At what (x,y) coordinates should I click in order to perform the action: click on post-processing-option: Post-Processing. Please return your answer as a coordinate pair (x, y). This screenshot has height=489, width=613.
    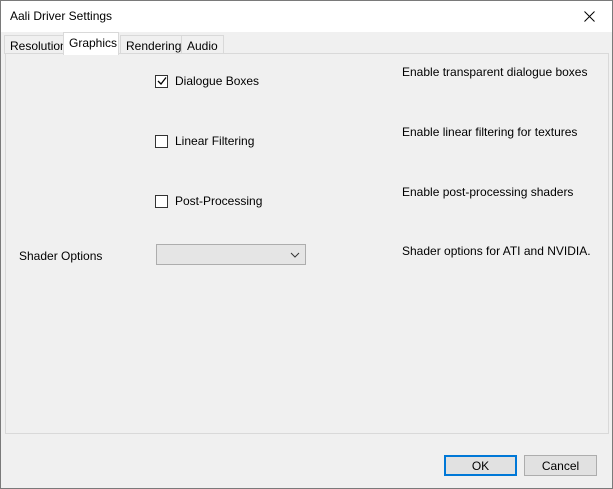
    Looking at the image, I should click on (208, 201).